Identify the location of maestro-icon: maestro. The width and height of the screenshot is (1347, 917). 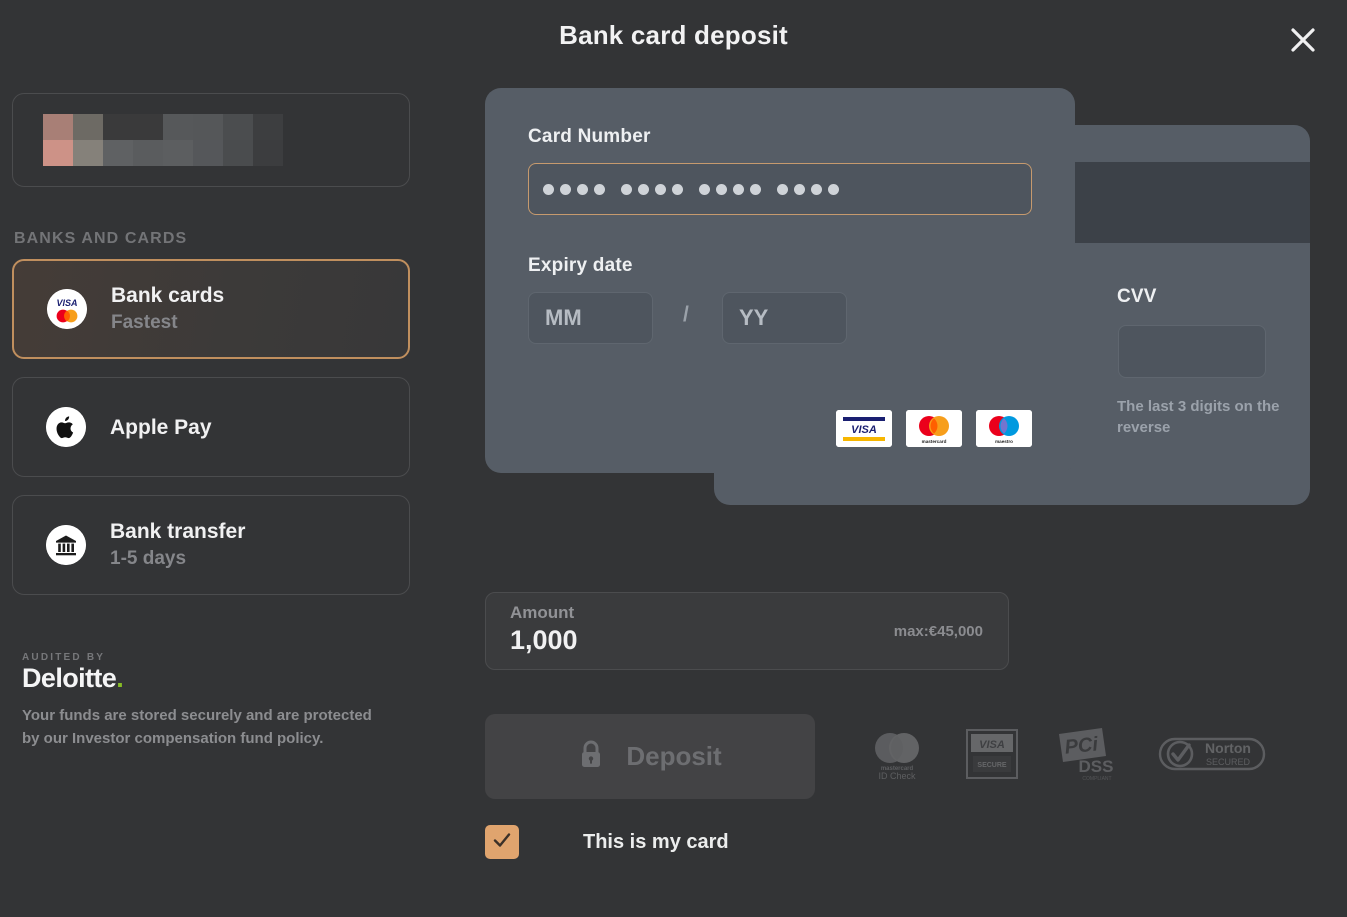
(1004, 428).